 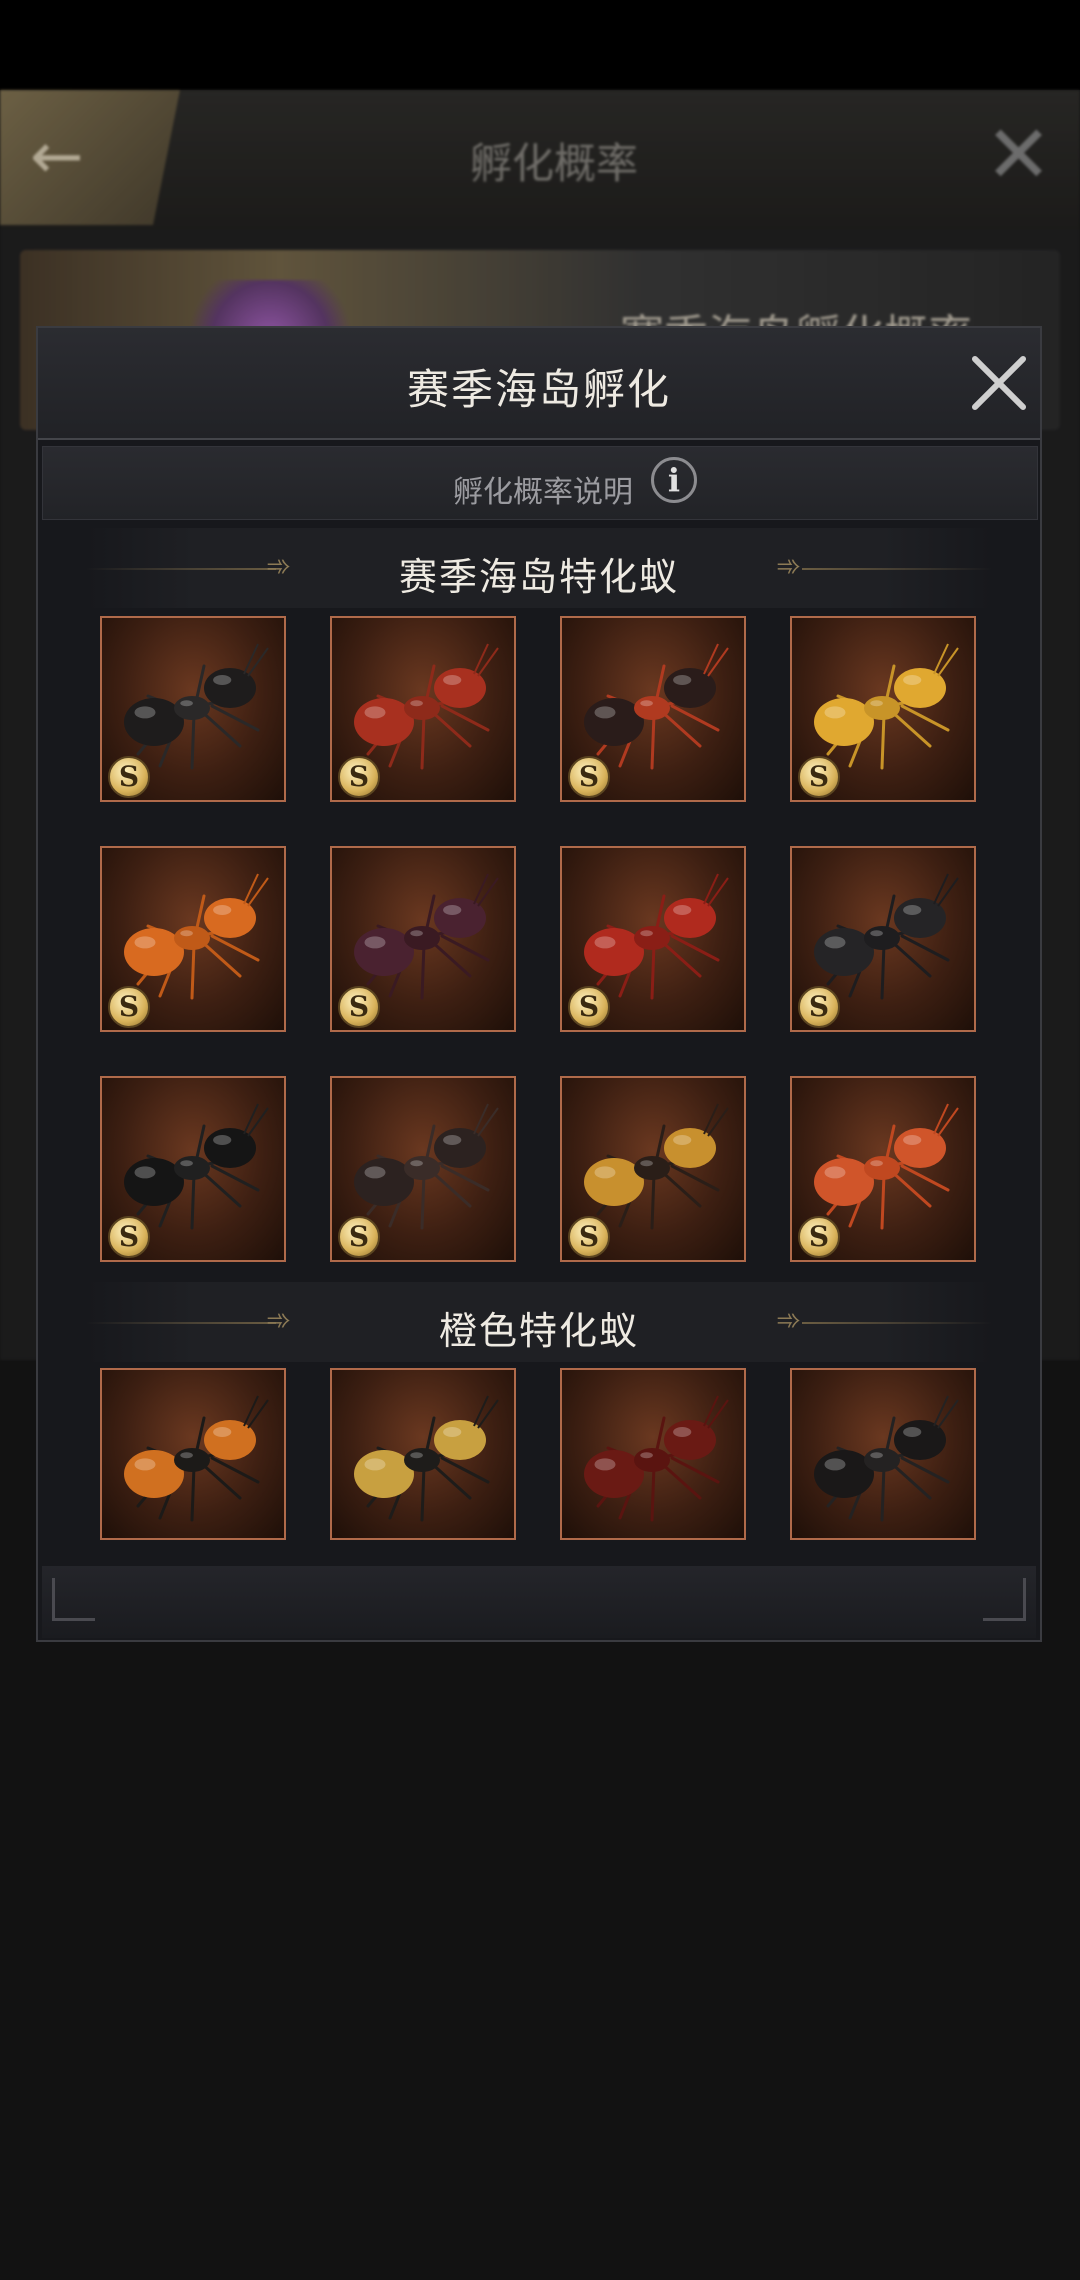 I want to click on ant-card-brown-black-ant: S, so click(x=423, y=1169).